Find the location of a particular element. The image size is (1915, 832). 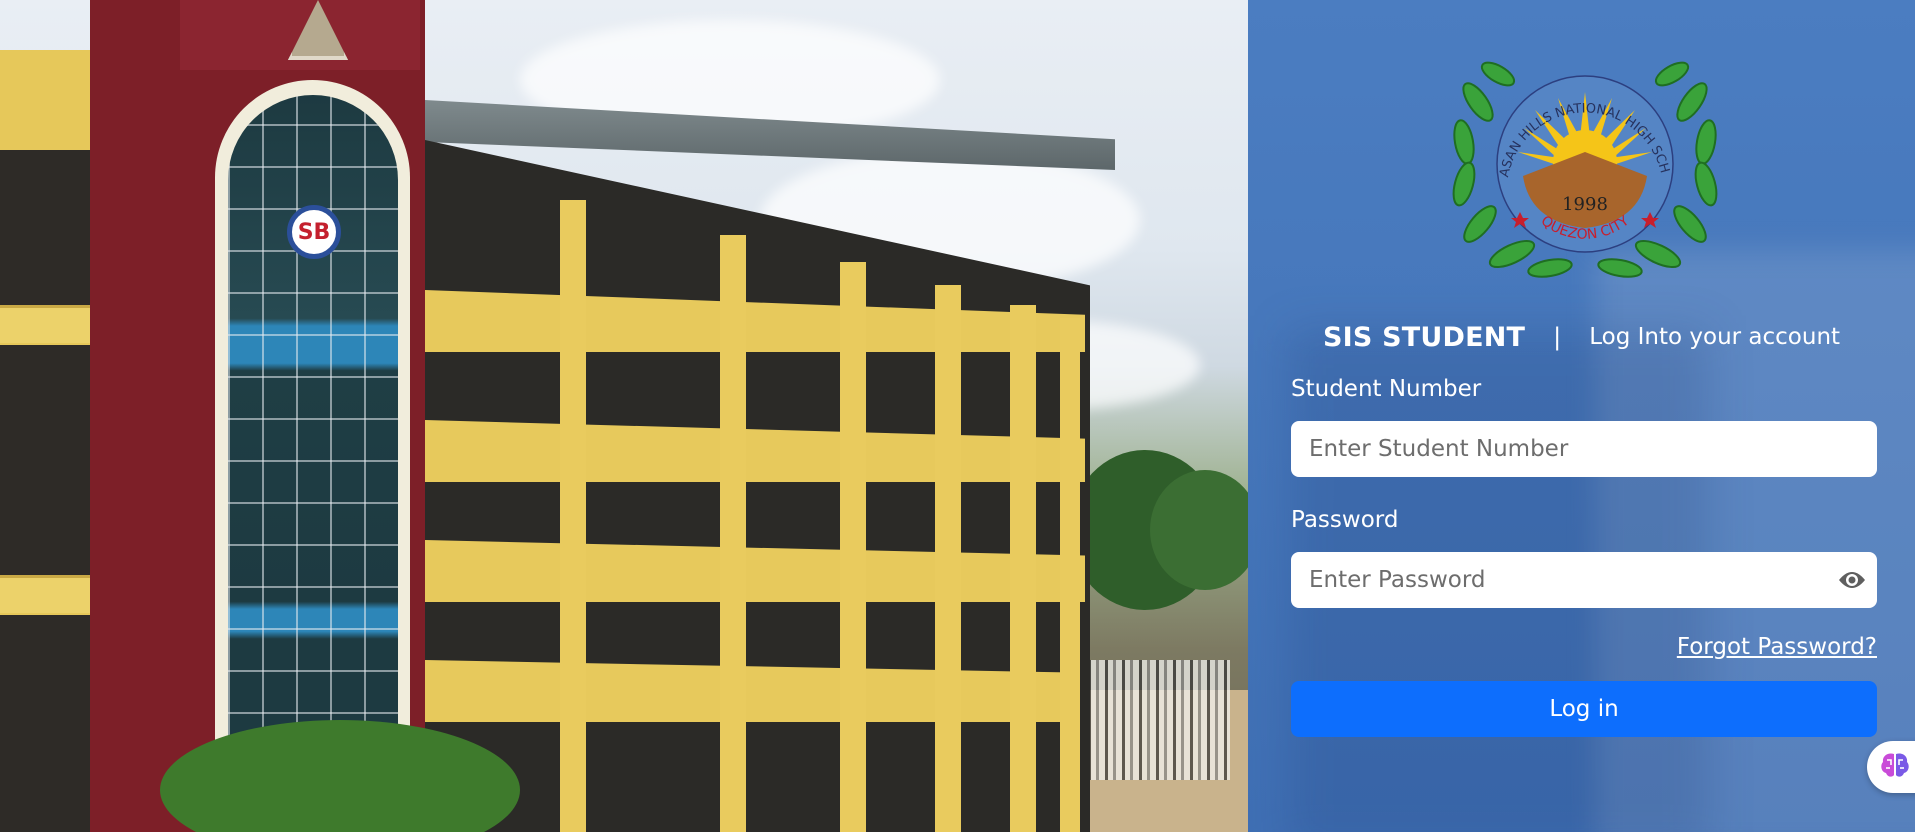

password-field is located at coordinates (1584, 580).